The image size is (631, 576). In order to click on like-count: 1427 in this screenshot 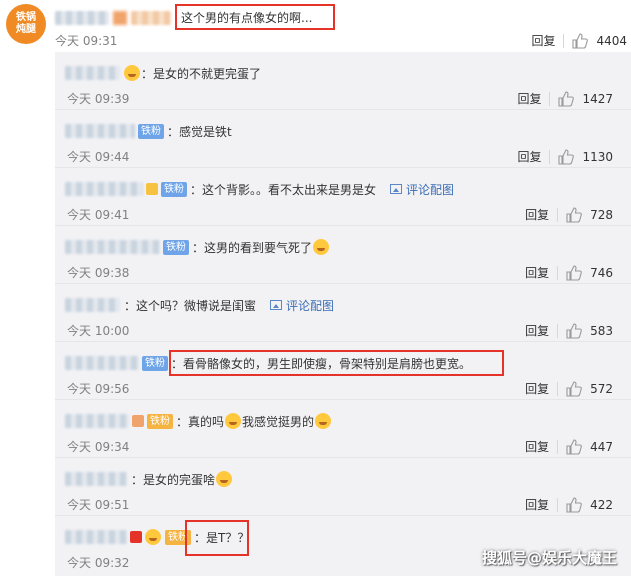, I will do `click(597, 98)`.